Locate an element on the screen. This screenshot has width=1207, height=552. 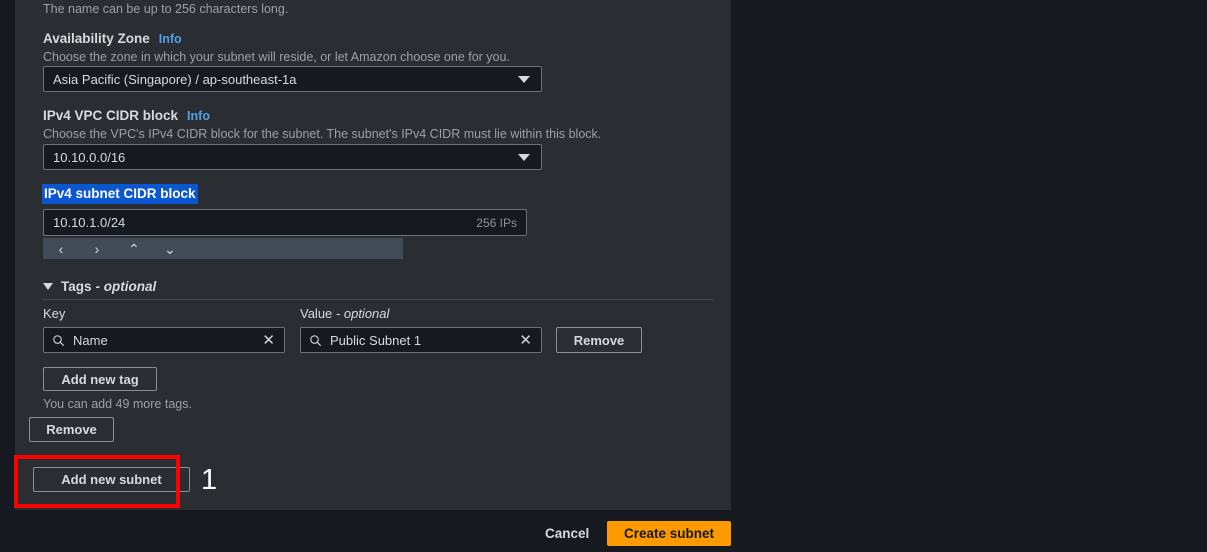
tags-value-column-optional: - optional is located at coordinates (362, 313).